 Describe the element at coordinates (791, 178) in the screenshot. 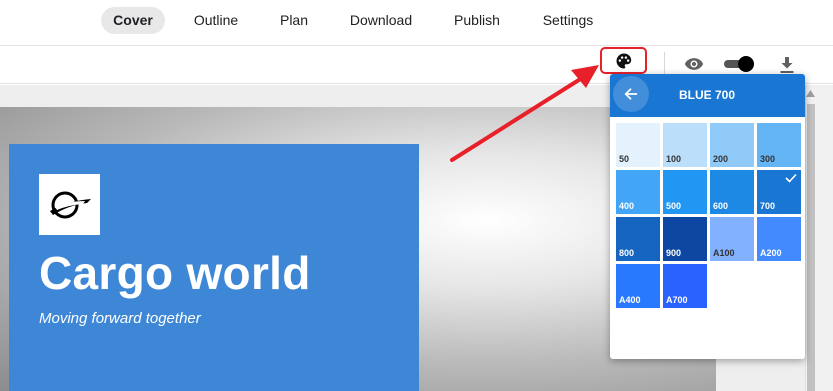

I see `checkmark-icon` at that location.